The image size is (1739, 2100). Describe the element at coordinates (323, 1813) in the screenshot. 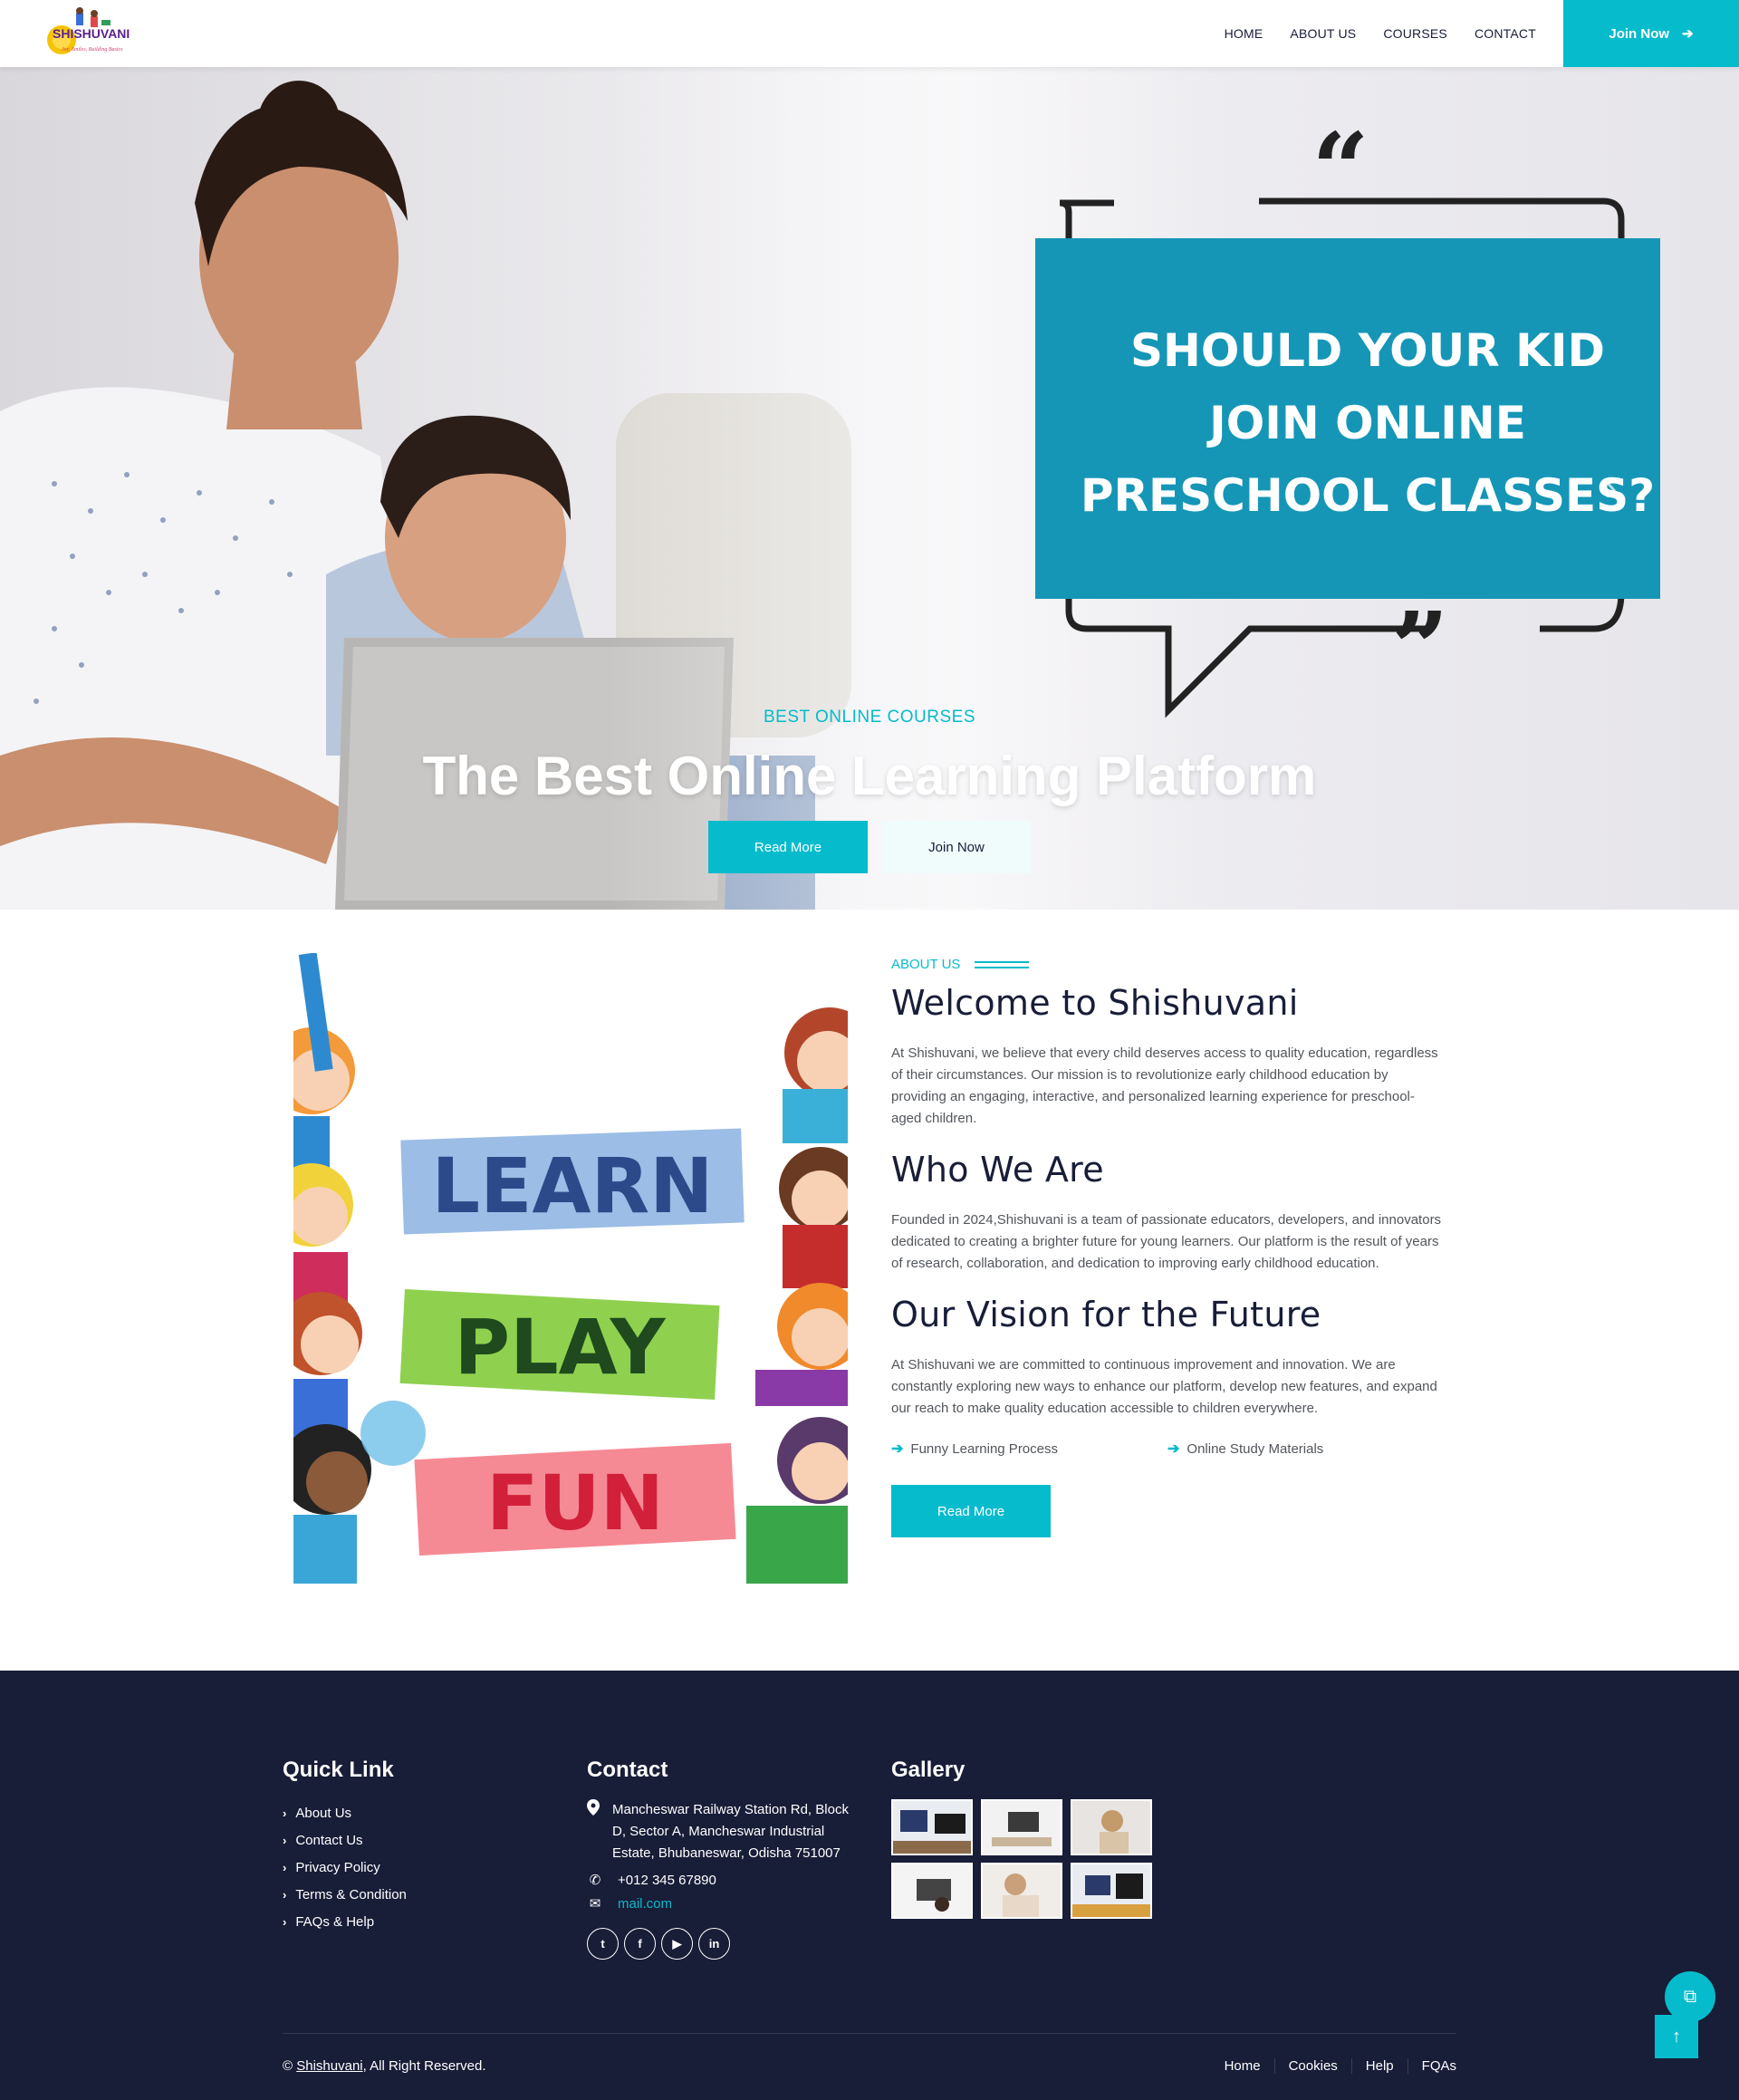

I see `footer-link-label: About Us` at that location.